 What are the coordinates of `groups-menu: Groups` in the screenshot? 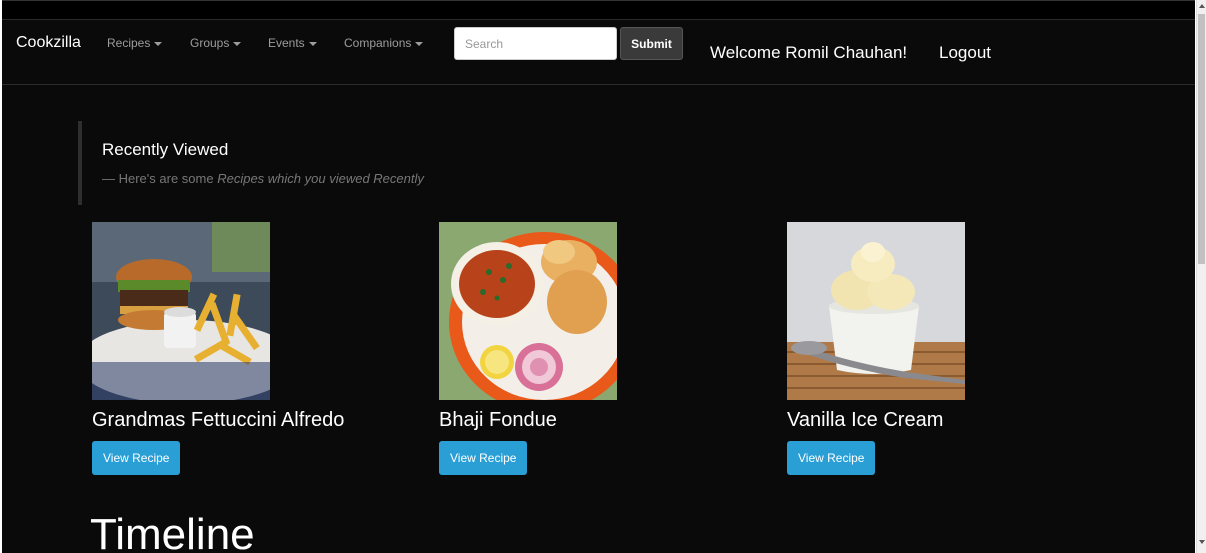 It's located at (216, 43).